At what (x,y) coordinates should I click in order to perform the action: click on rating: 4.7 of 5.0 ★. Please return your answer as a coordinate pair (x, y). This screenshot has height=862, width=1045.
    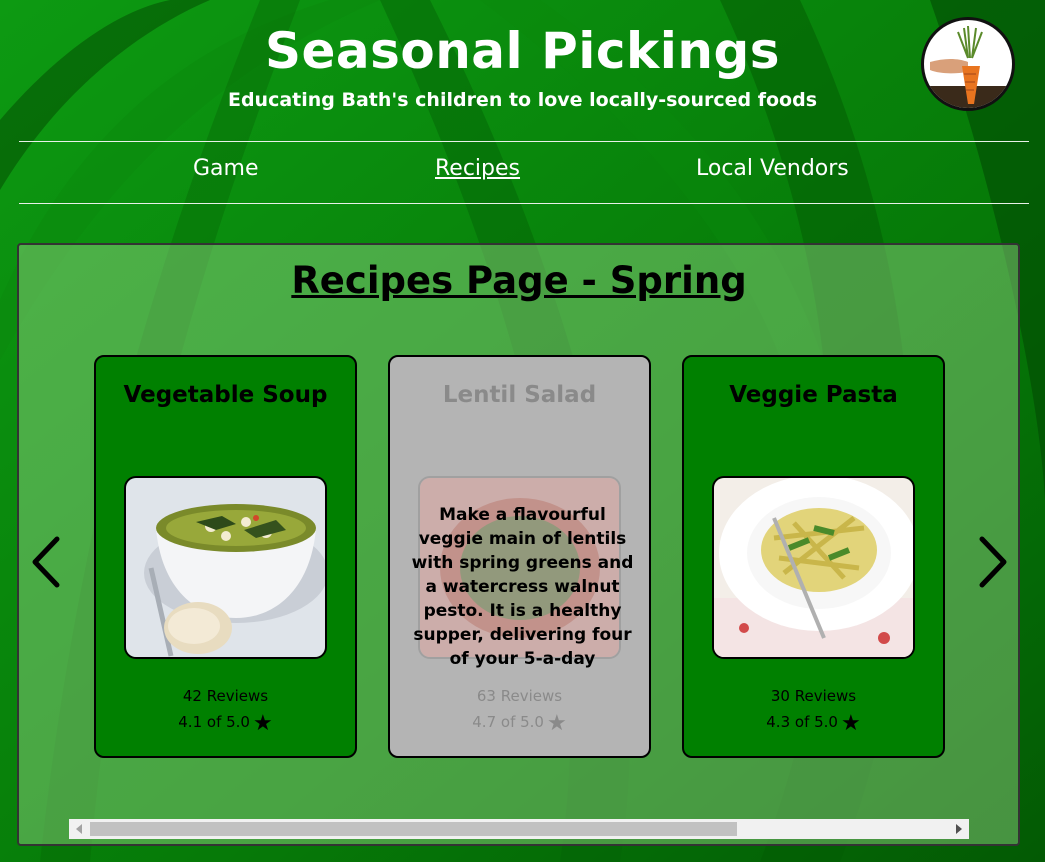
    Looking at the image, I should click on (519, 723).